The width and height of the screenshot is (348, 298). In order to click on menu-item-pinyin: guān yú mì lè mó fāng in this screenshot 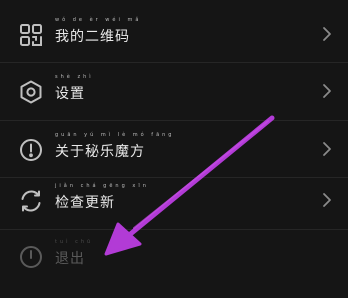, I will do `click(115, 135)`.